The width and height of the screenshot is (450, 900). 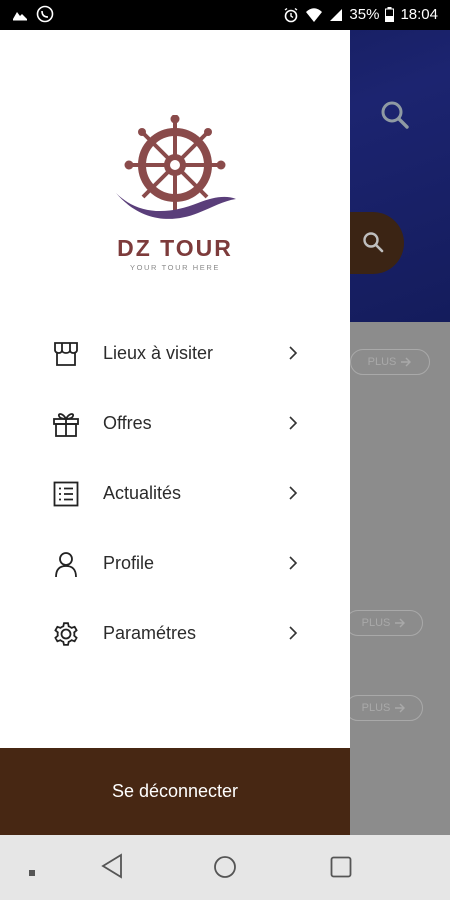 What do you see at coordinates (175, 424) in the screenshot?
I see `menu-item-offres: Offres` at bounding box center [175, 424].